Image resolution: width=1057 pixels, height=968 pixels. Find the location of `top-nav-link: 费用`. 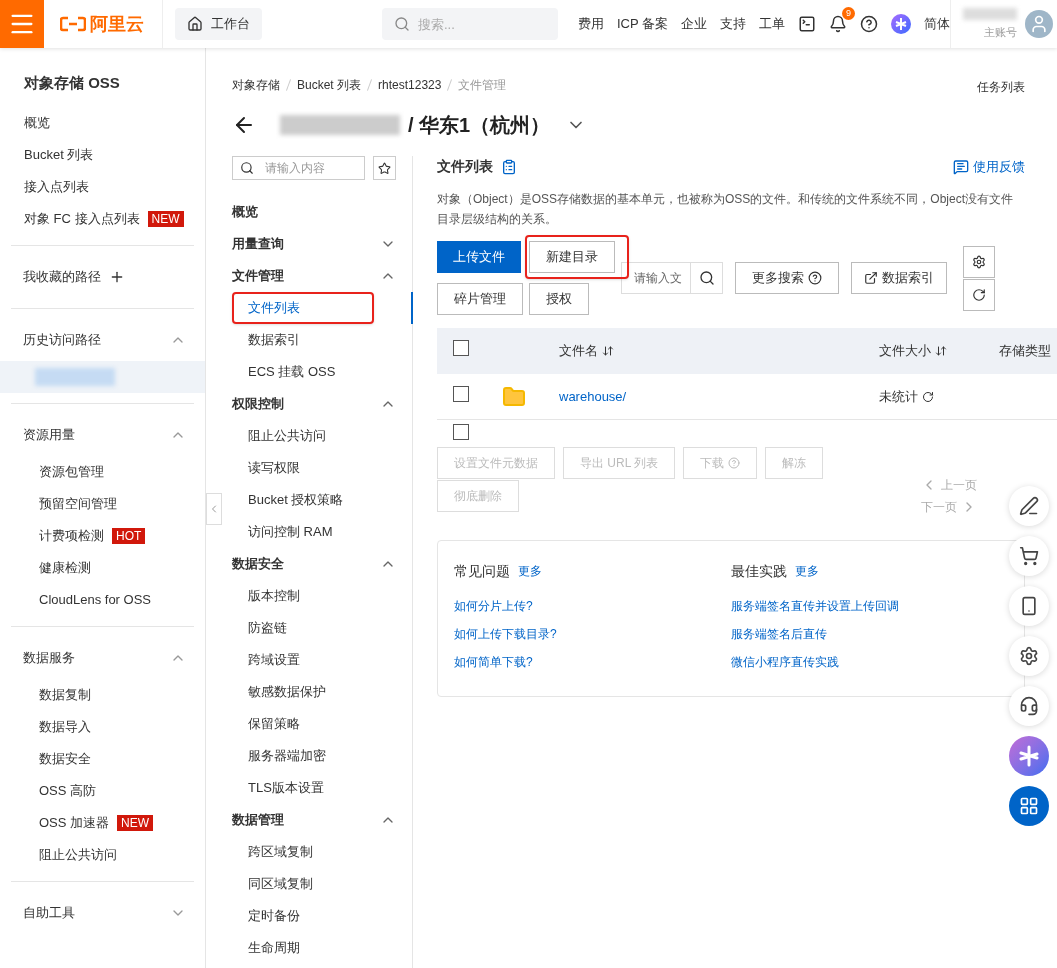

top-nav-link: 费用 is located at coordinates (590, 24).